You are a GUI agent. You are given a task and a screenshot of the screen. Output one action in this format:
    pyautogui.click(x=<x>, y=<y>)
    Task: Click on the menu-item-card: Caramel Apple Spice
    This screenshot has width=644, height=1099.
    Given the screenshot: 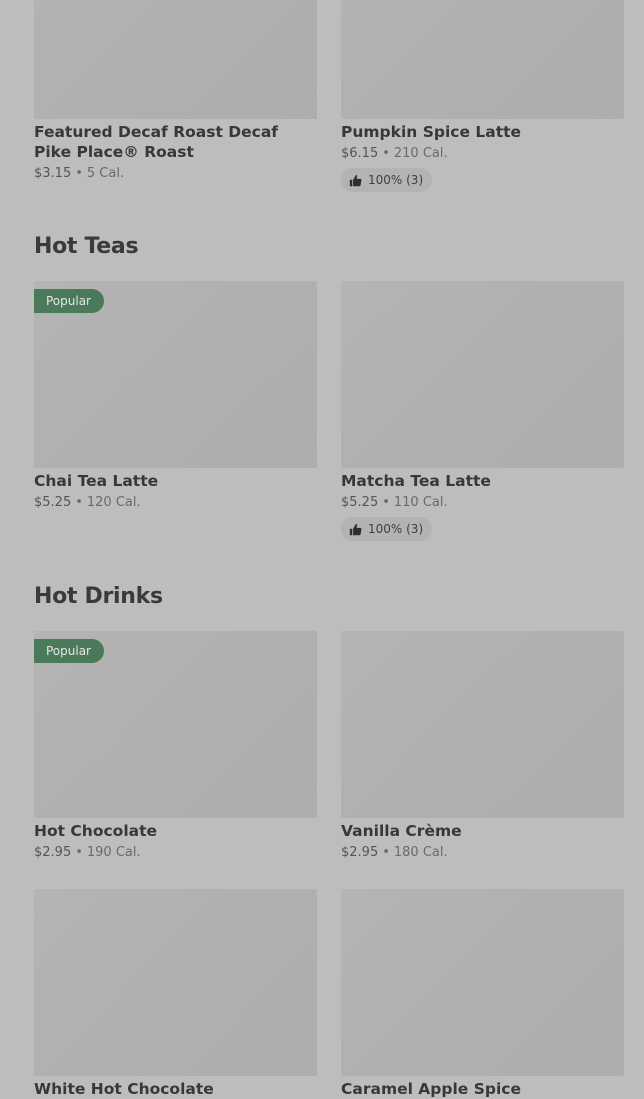 What is the action you would take?
    pyautogui.click(x=482, y=994)
    